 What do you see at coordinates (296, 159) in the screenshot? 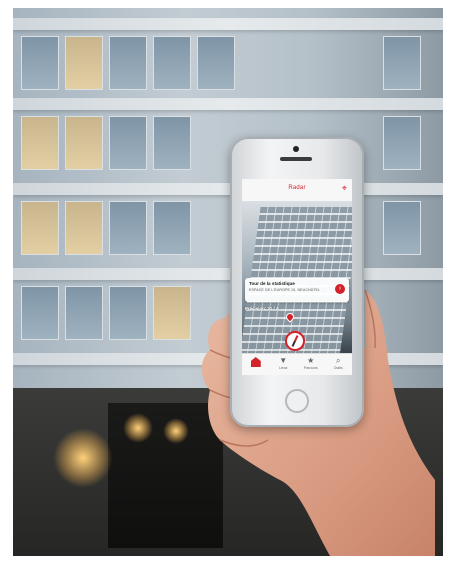
I see `earpiece-speaker` at bounding box center [296, 159].